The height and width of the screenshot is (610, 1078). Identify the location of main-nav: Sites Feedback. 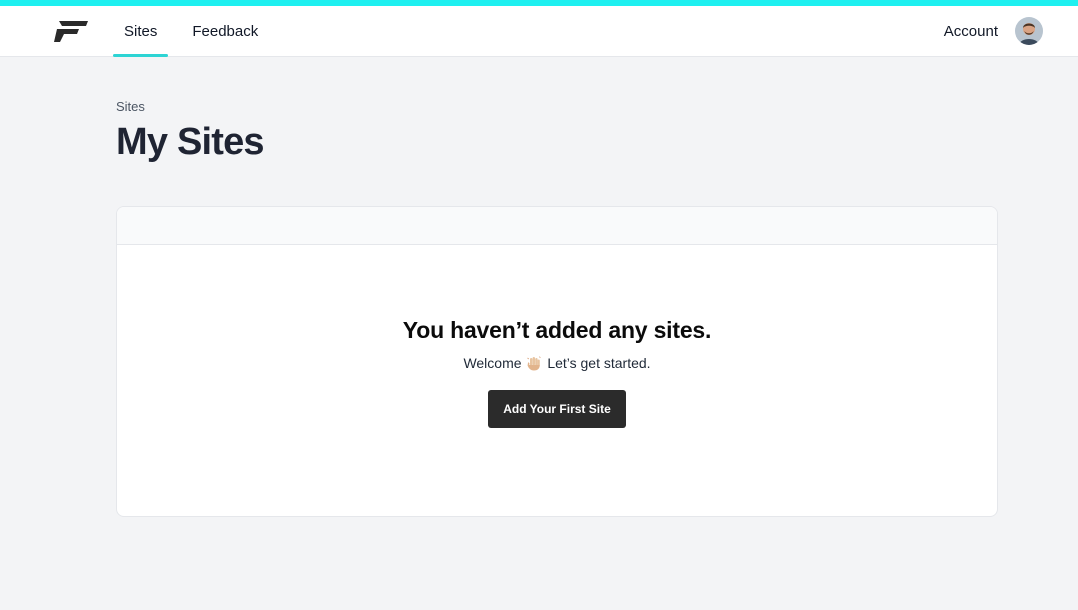
(191, 31).